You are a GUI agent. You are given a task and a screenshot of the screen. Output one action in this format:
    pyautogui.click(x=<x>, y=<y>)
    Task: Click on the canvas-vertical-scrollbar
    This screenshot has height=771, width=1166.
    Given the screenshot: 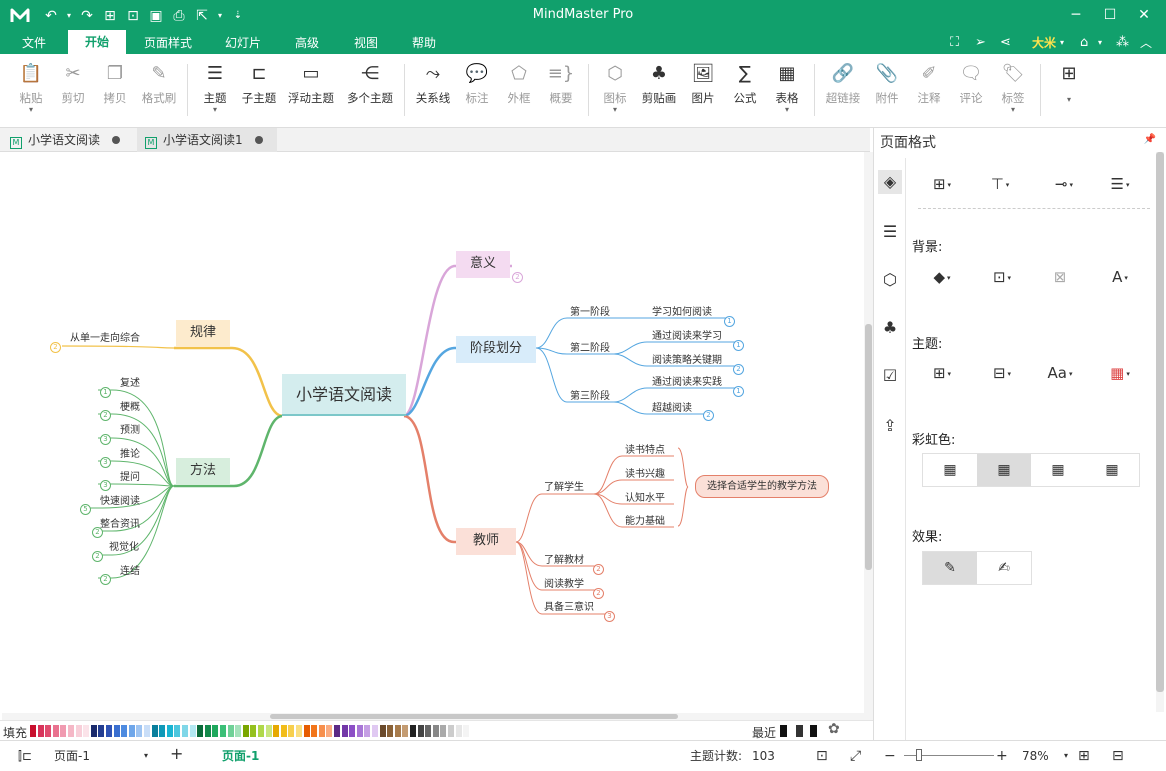 What is the action you would take?
    pyautogui.click(x=868, y=436)
    